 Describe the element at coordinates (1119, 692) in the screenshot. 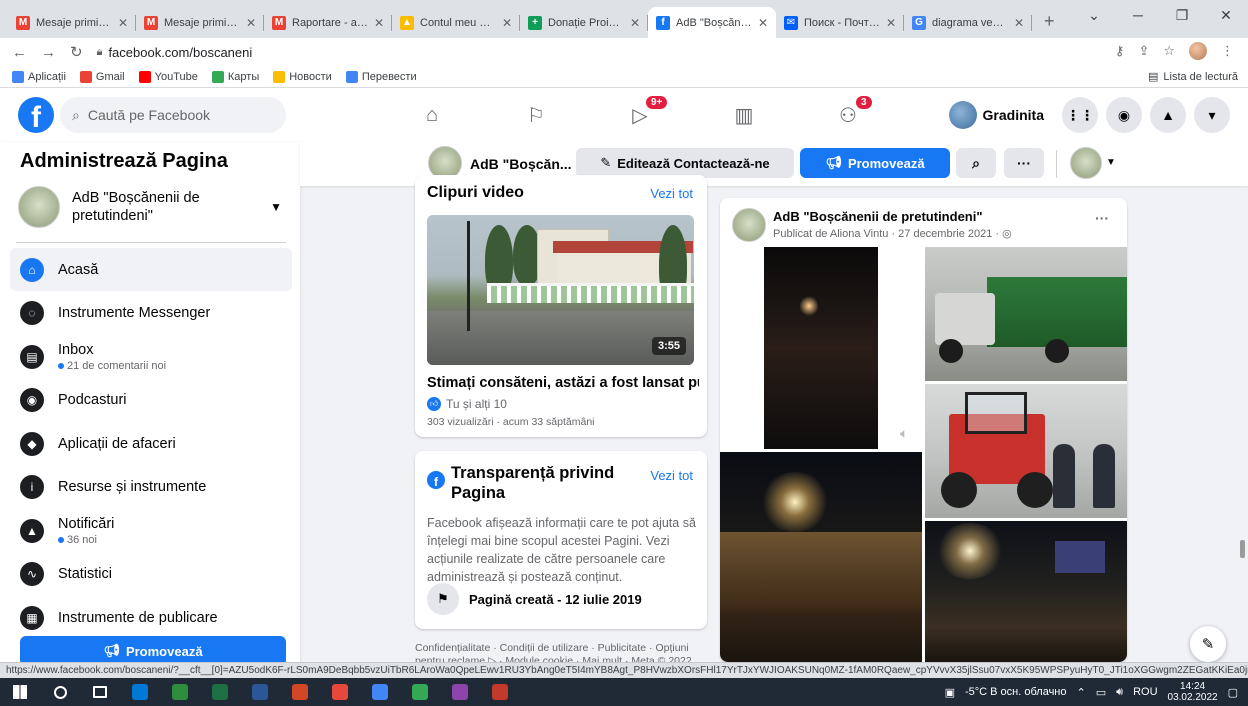

I see `volume-icon: 🔊︎` at that location.